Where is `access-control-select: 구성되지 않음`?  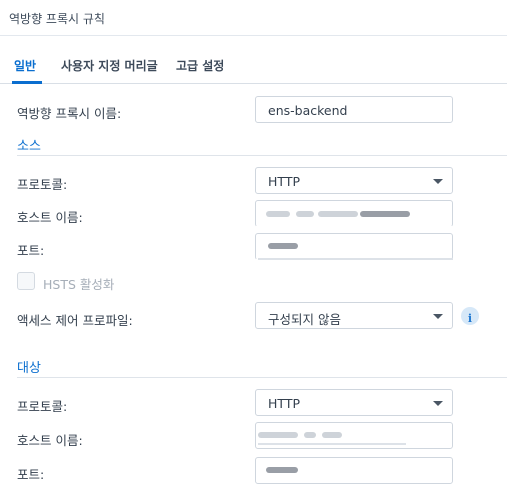
access-control-select: 구성되지 않음 is located at coordinates (354, 315).